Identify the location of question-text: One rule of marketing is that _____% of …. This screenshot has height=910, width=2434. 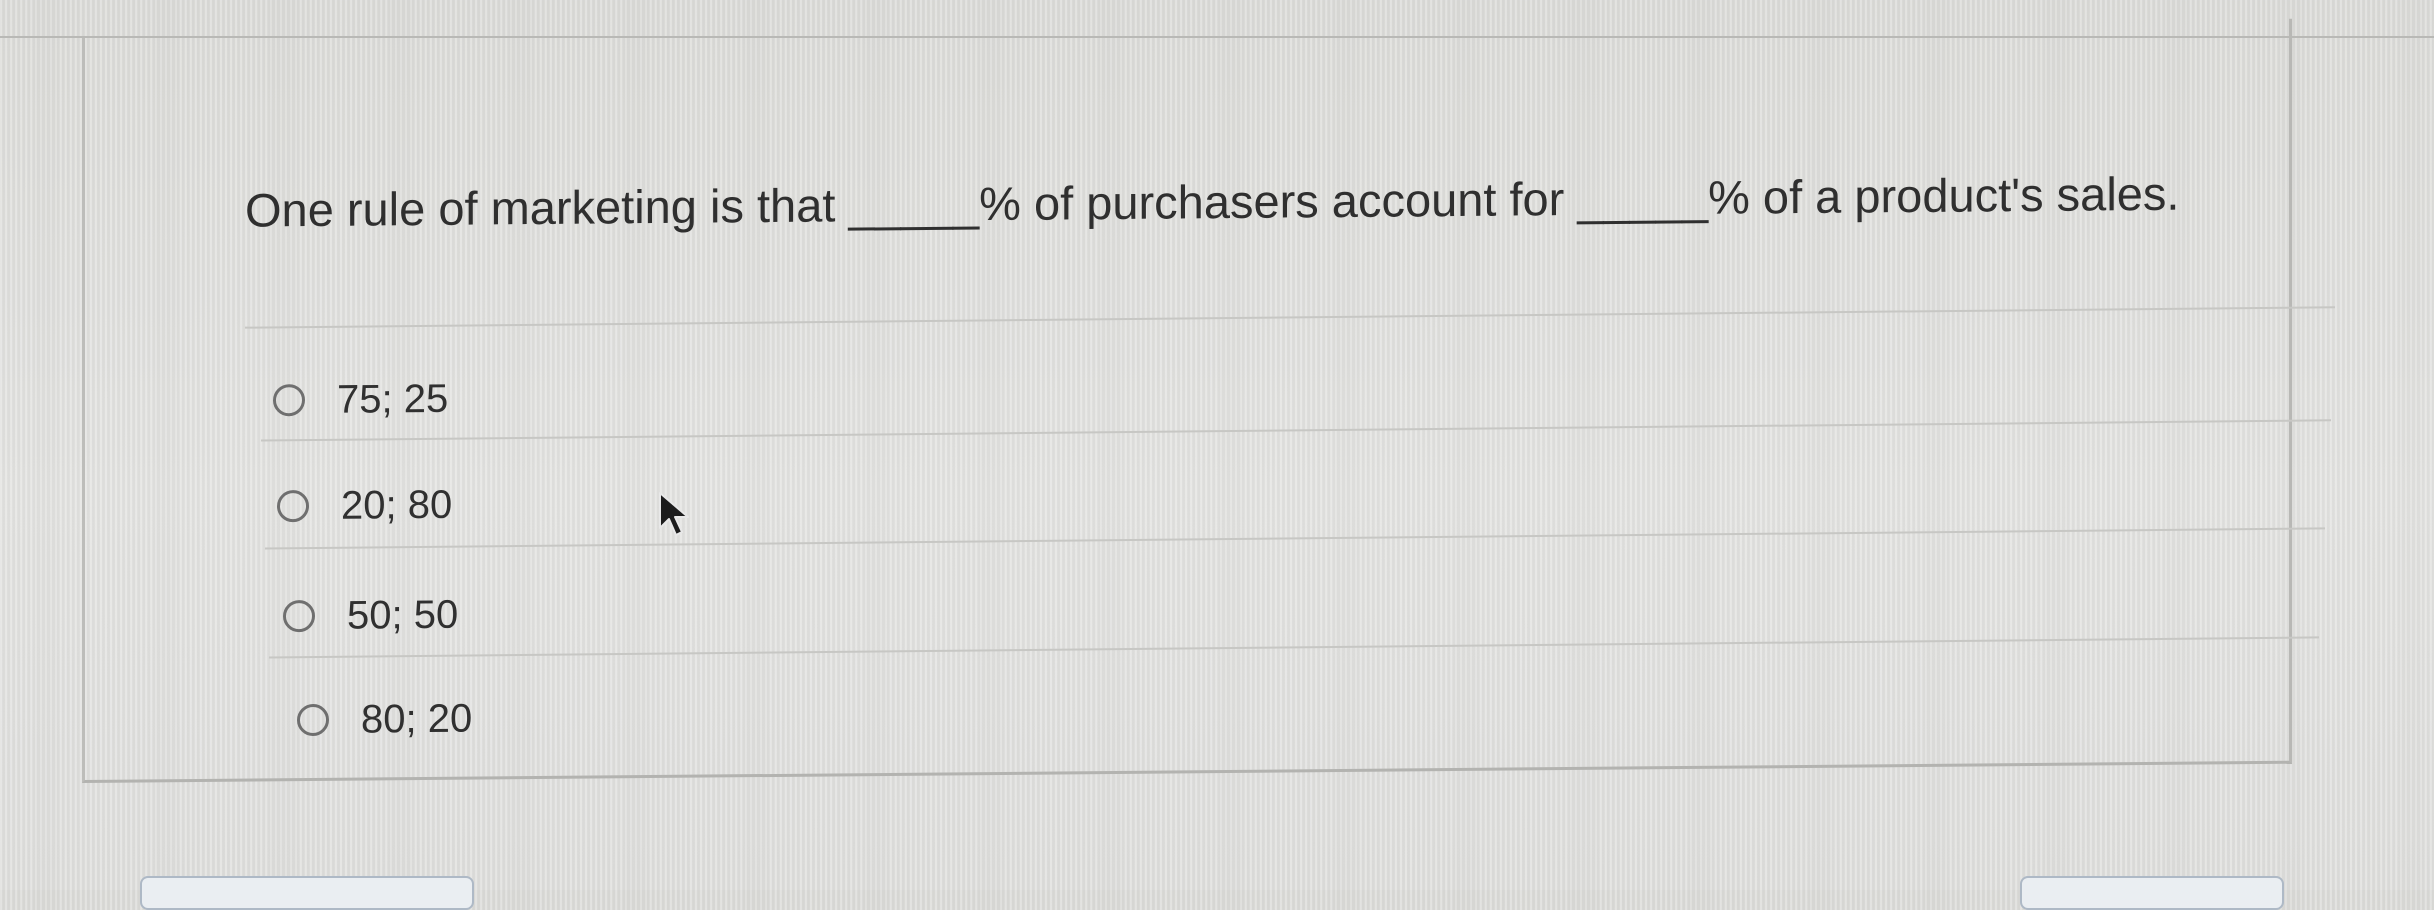
(1212, 201).